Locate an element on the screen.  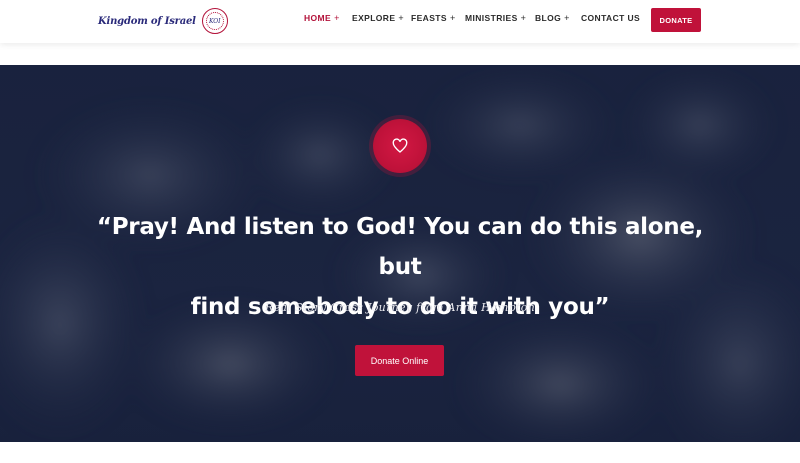
nav-item-contact-us: CONTACT US is located at coordinates (610, 20).